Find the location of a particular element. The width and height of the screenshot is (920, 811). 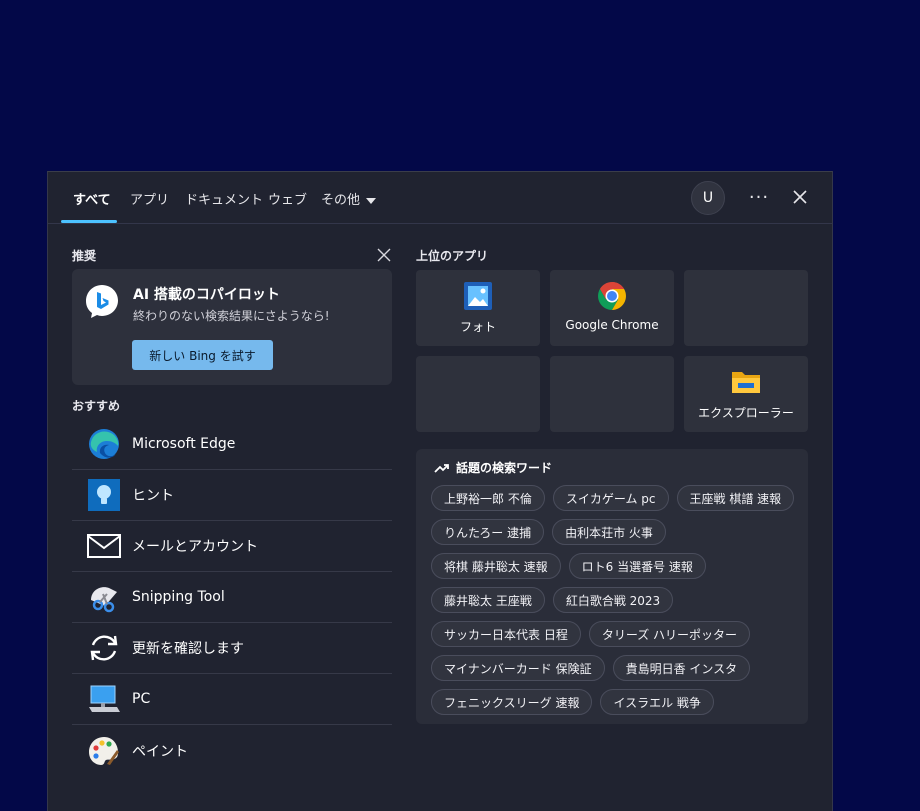

tab-more-label: その他 is located at coordinates (341, 200).